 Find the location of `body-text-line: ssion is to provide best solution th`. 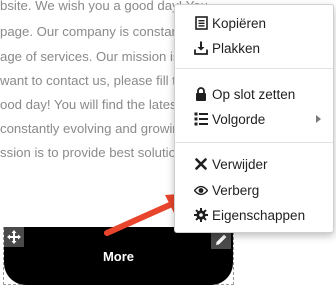

body-text-line: ssion is to provide best solution th is located at coordinates (99, 152).